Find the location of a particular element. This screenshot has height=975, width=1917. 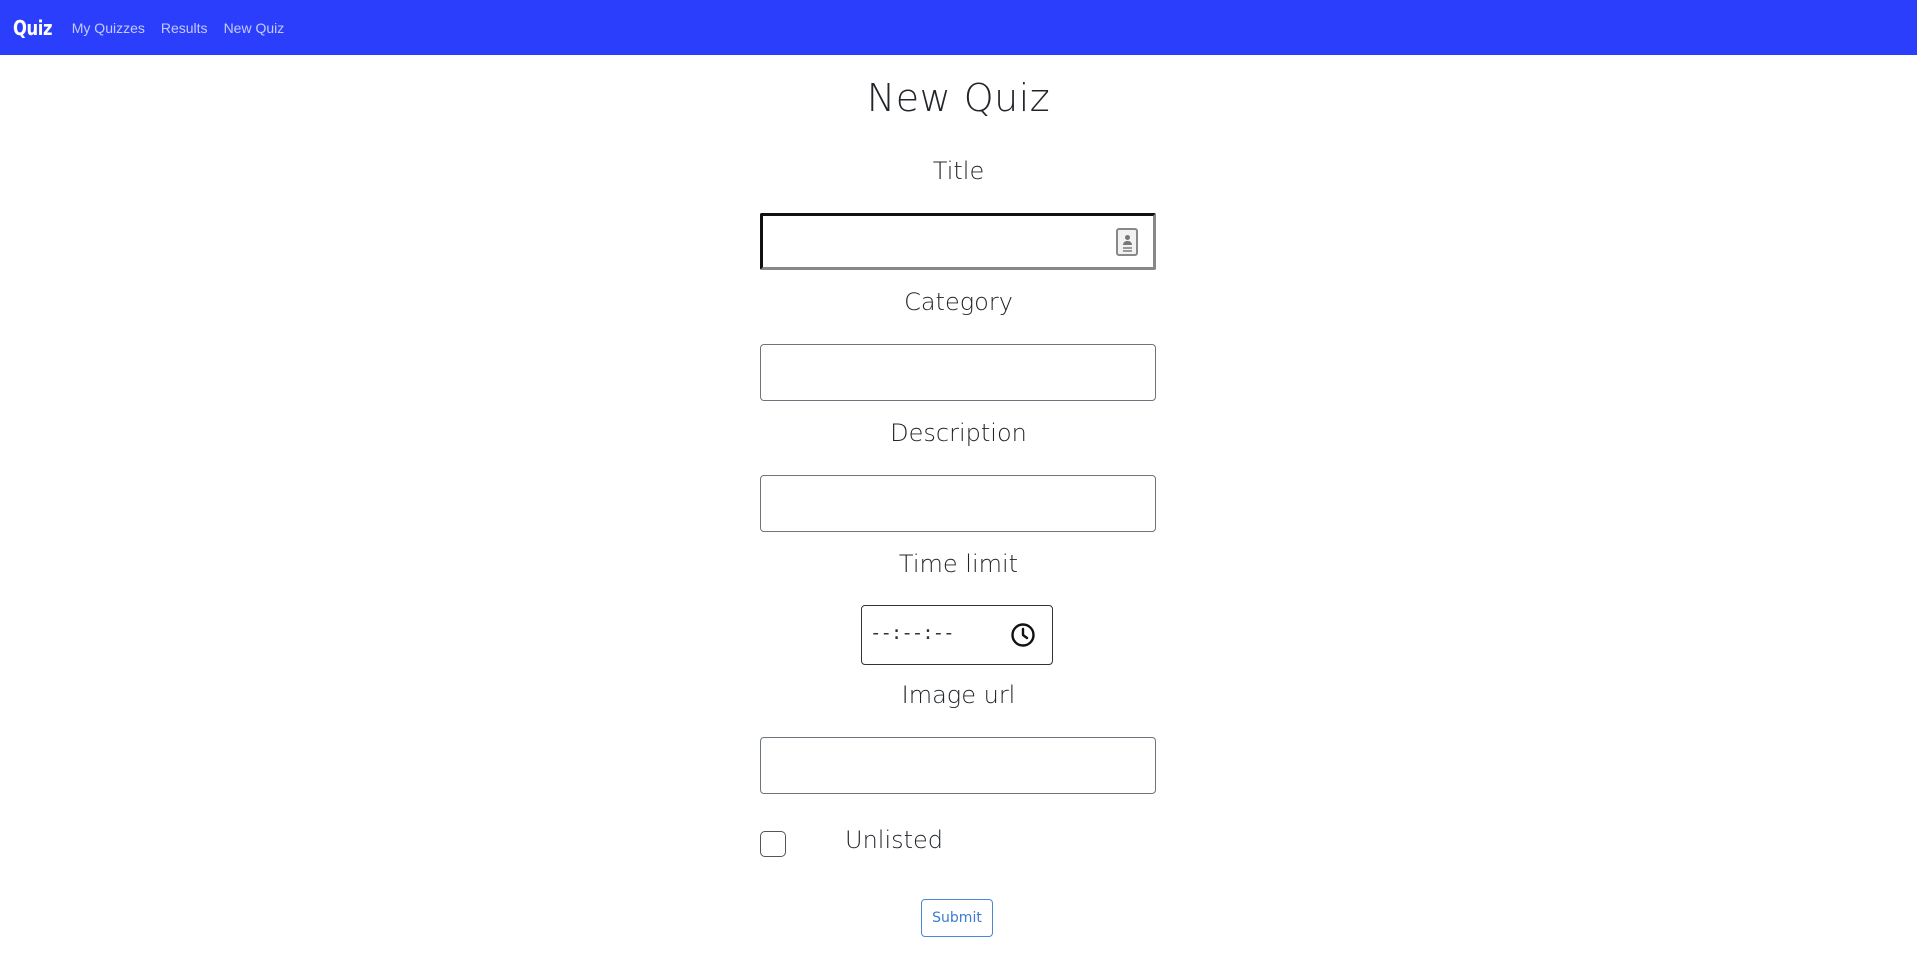

clock-icon is located at coordinates (1023, 635).